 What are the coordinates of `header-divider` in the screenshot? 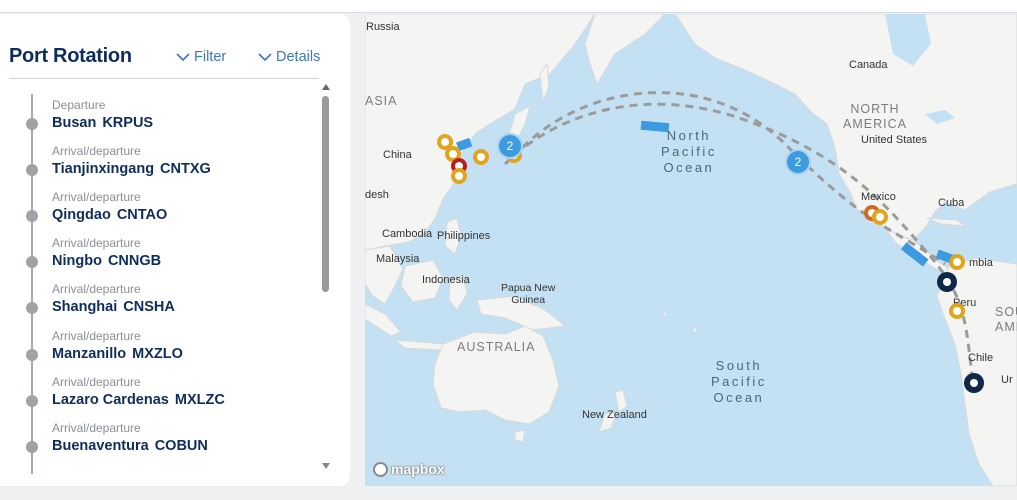 It's located at (164, 78).